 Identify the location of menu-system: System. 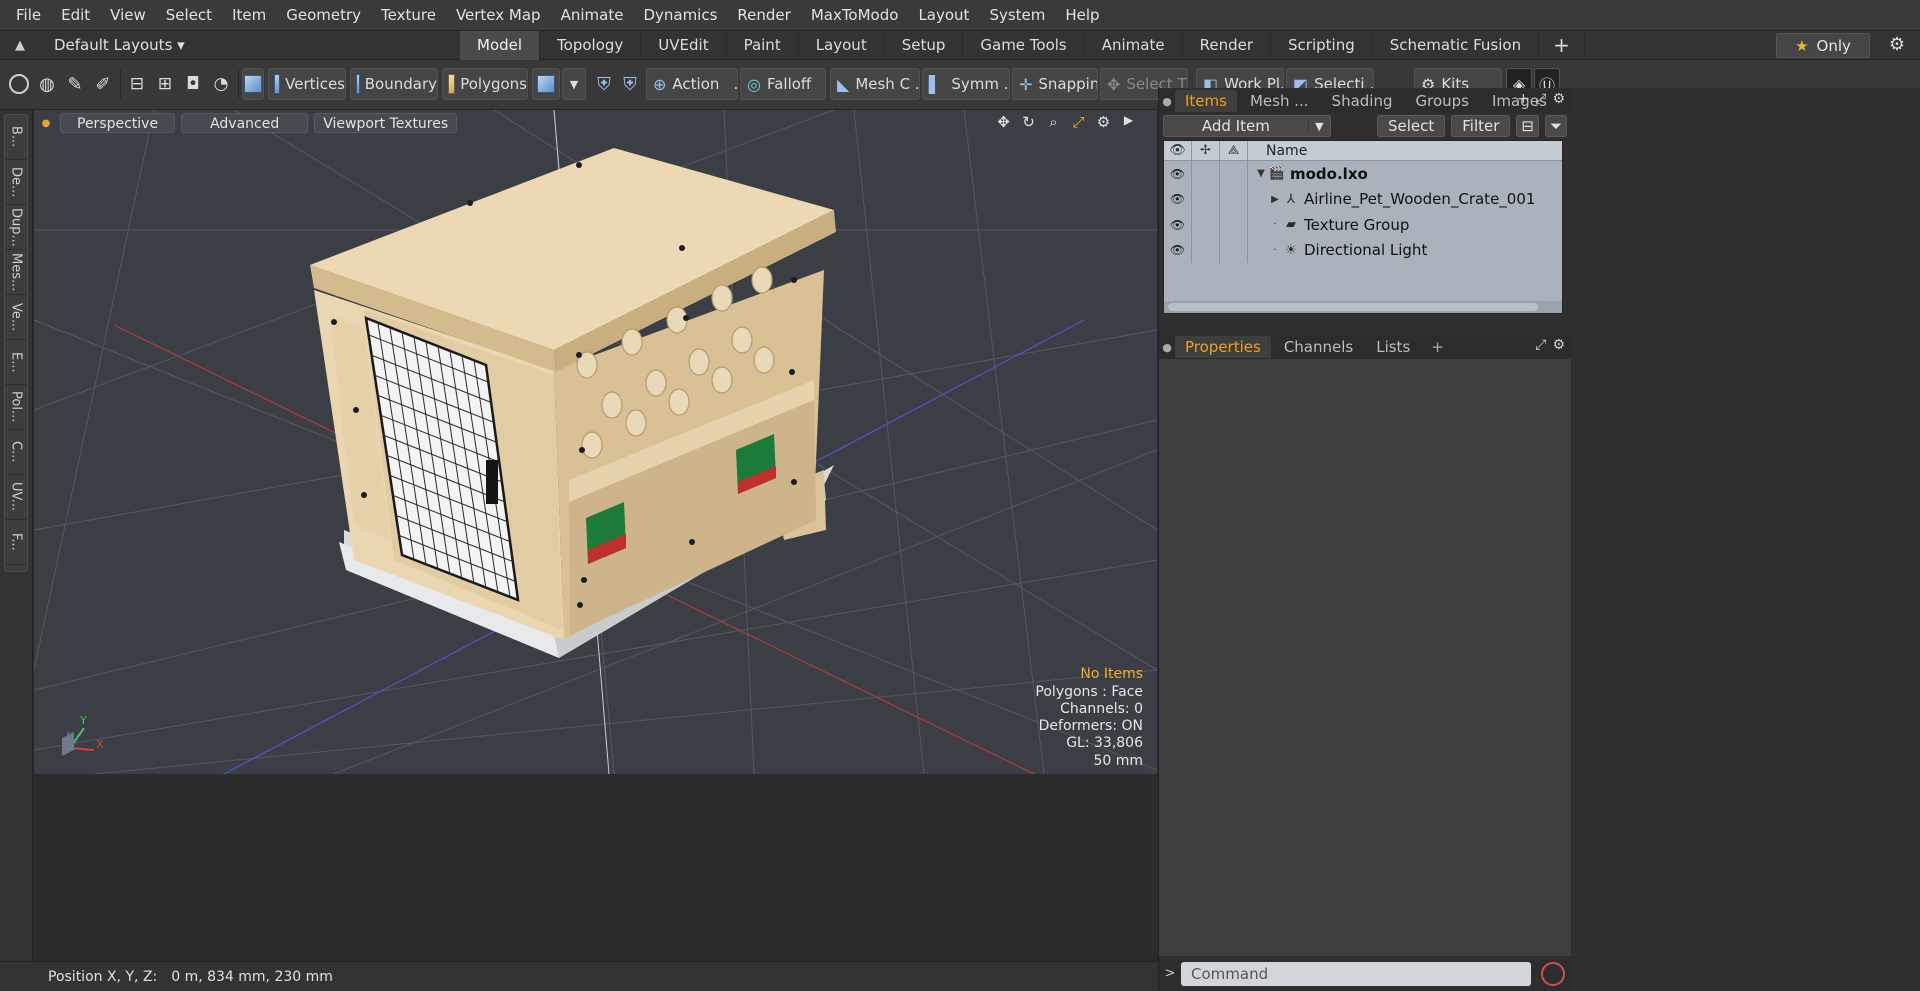
(1017, 15).